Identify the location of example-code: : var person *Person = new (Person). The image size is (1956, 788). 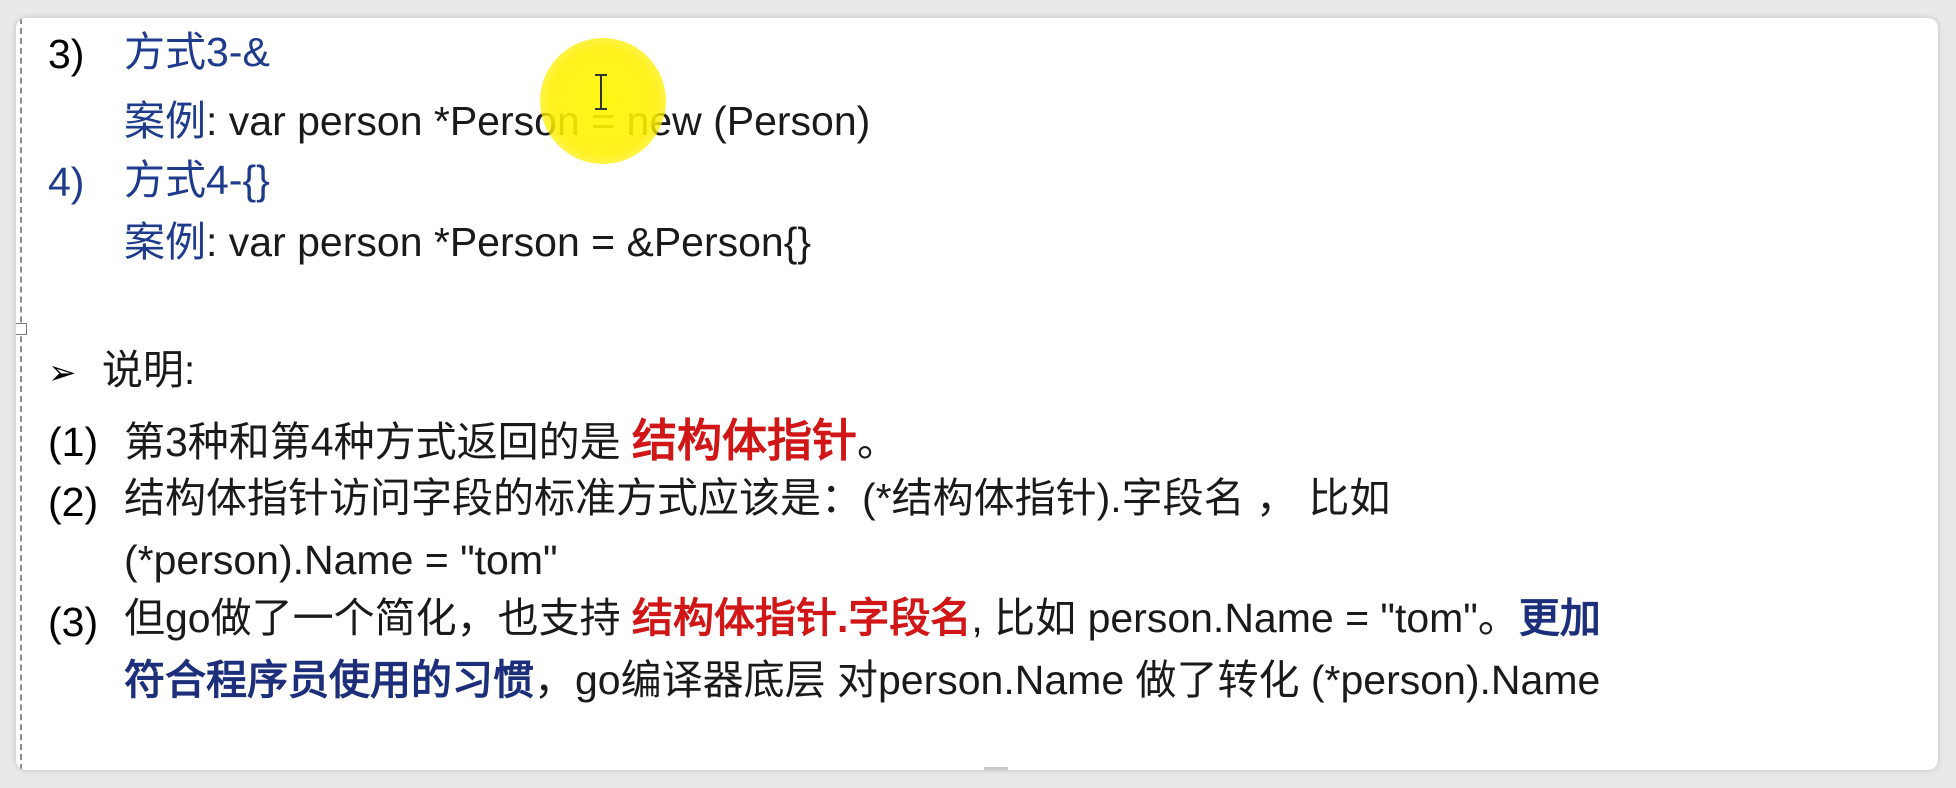
(538, 121).